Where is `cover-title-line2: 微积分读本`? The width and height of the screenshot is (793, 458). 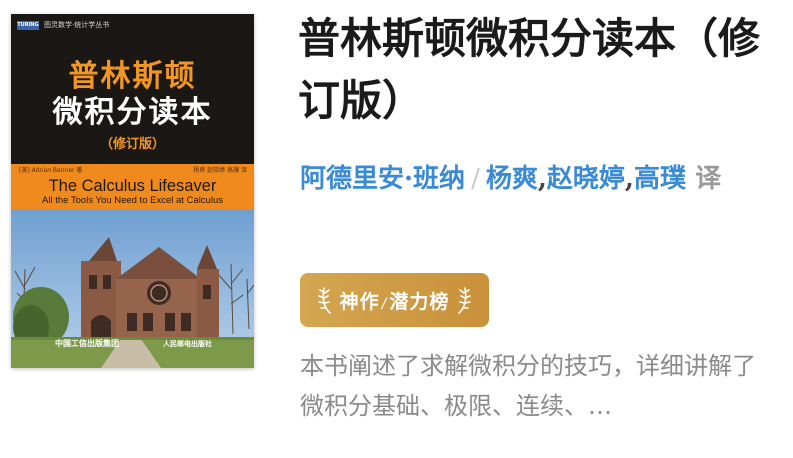
cover-title-line2: 微积分读本 is located at coordinates (132, 112).